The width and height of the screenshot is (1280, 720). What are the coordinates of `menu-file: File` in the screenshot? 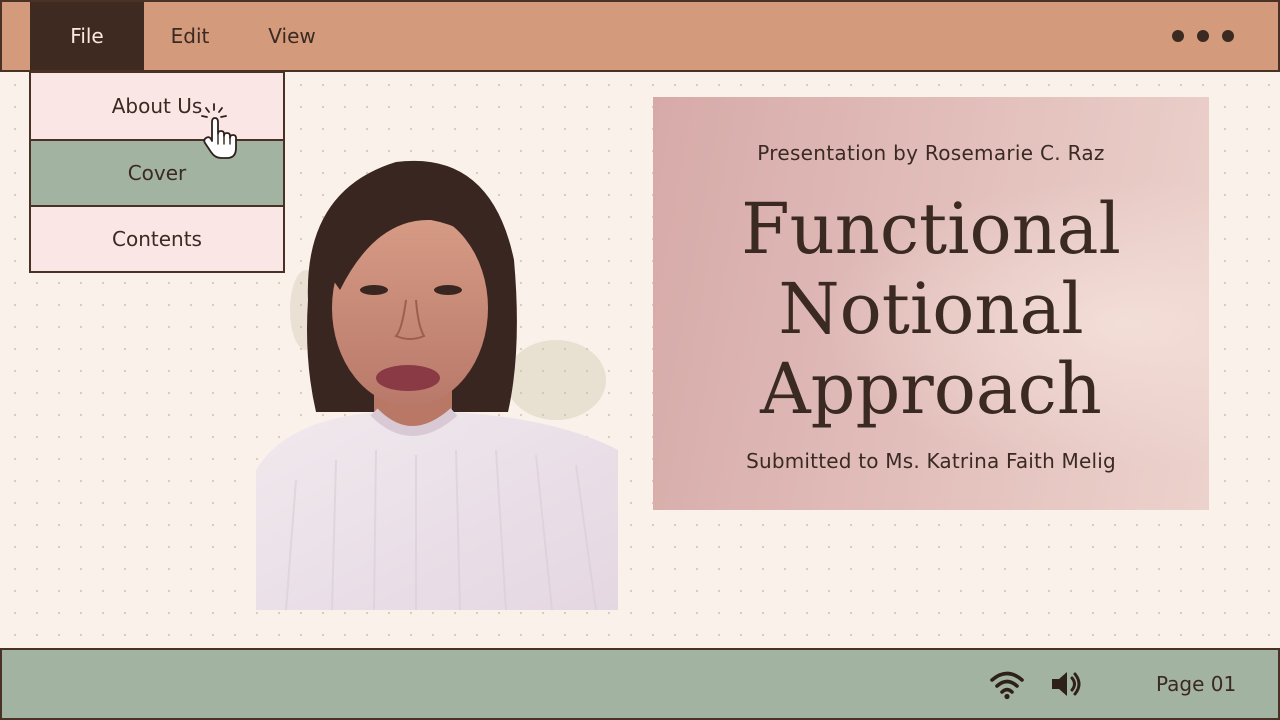 It's located at (87, 36).